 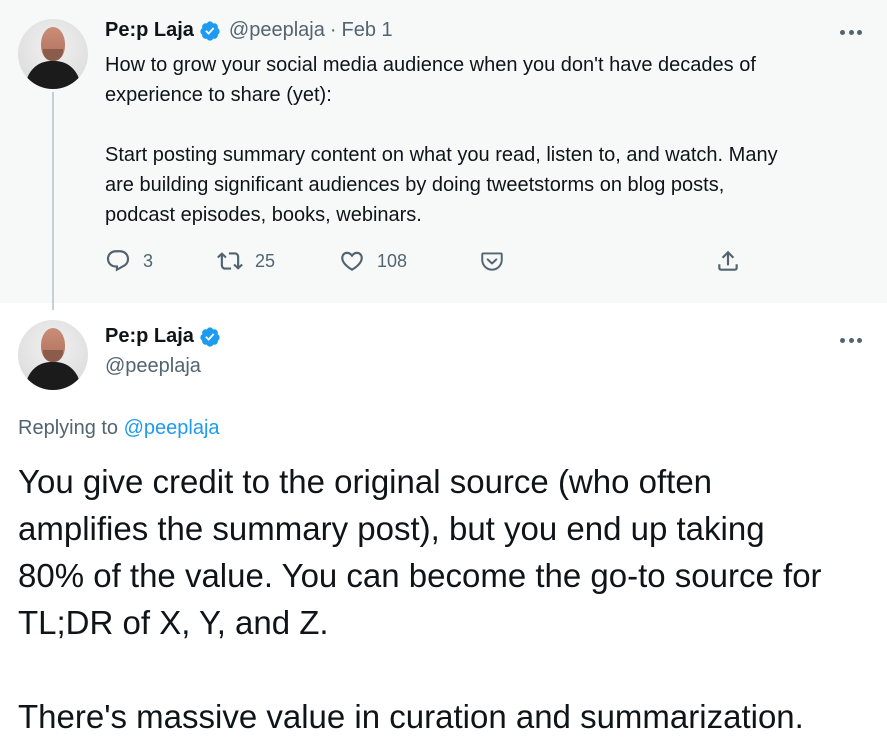 What do you see at coordinates (172, 428) in the screenshot?
I see `replying-mention-link: @peeplaja` at bounding box center [172, 428].